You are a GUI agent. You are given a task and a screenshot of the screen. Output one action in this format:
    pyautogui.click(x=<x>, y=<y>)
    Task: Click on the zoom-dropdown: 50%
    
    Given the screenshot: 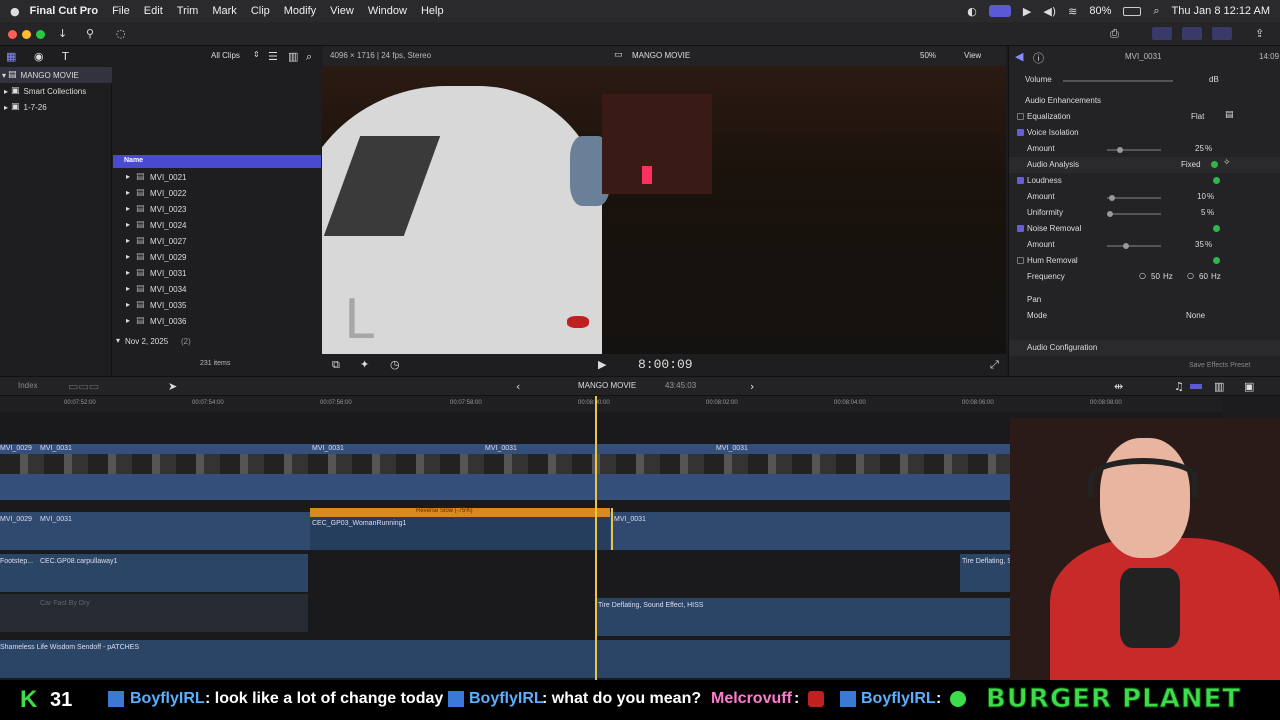 What is the action you would take?
    pyautogui.click(x=928, y=55)
    